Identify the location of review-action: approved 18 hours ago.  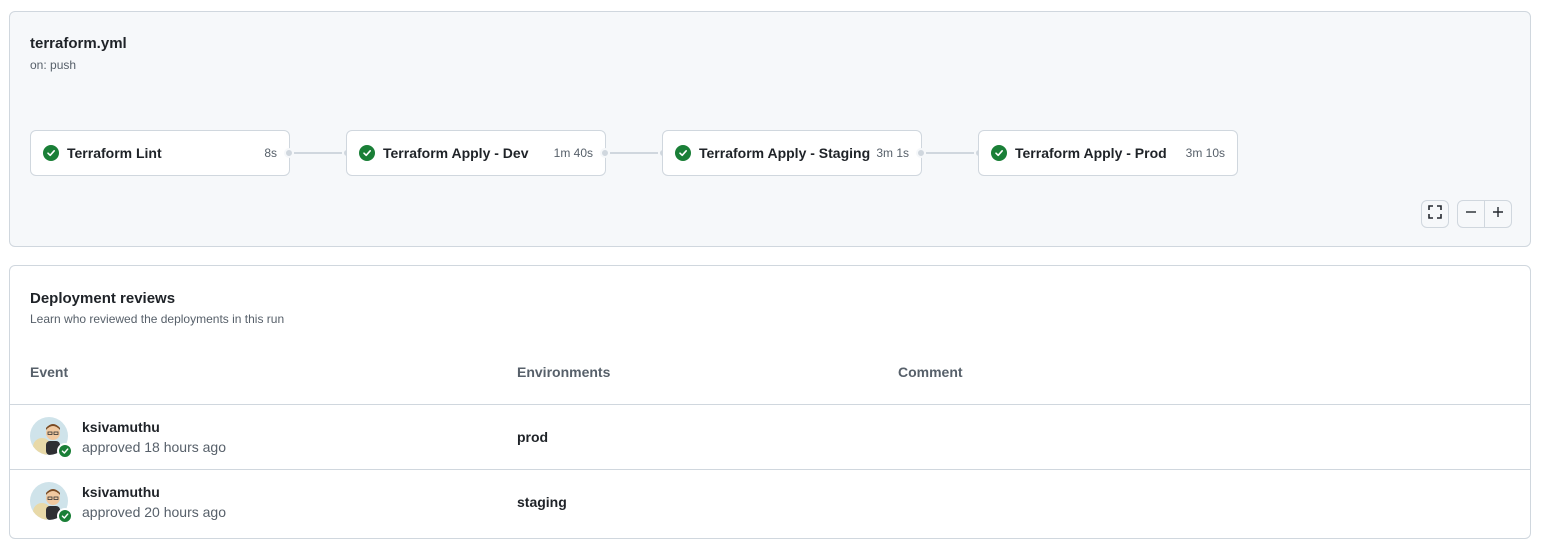
(154, 447).